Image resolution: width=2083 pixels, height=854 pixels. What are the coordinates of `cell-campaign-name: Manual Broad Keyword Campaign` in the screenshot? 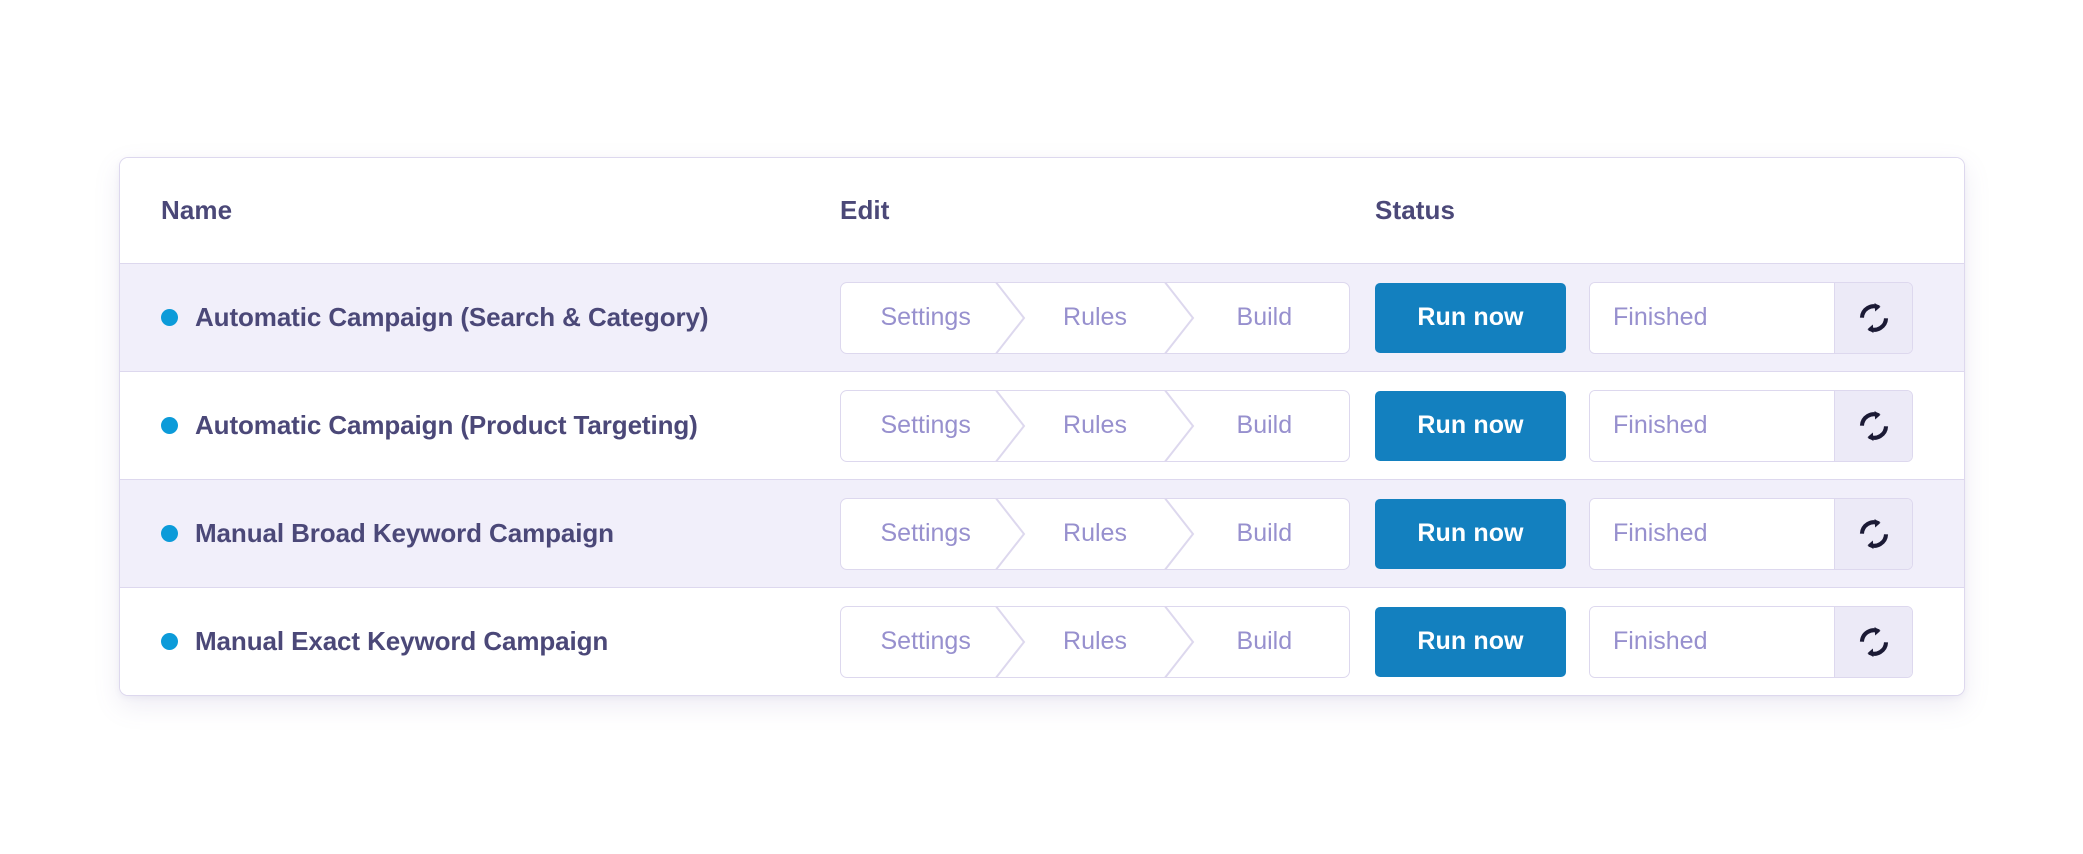 It's located at (480, 533).